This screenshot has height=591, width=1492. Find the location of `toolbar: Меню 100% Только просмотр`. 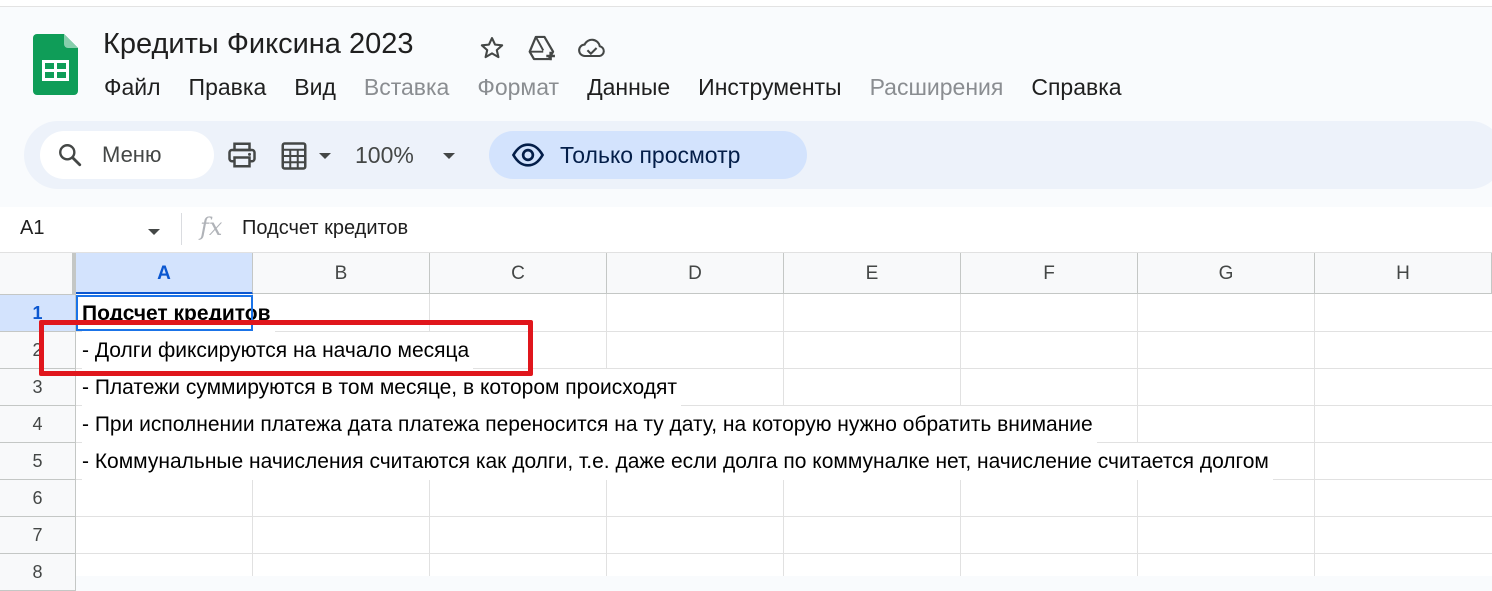

toolbar: Меню 100% Только просмотр is located at coordinates (758, 155).